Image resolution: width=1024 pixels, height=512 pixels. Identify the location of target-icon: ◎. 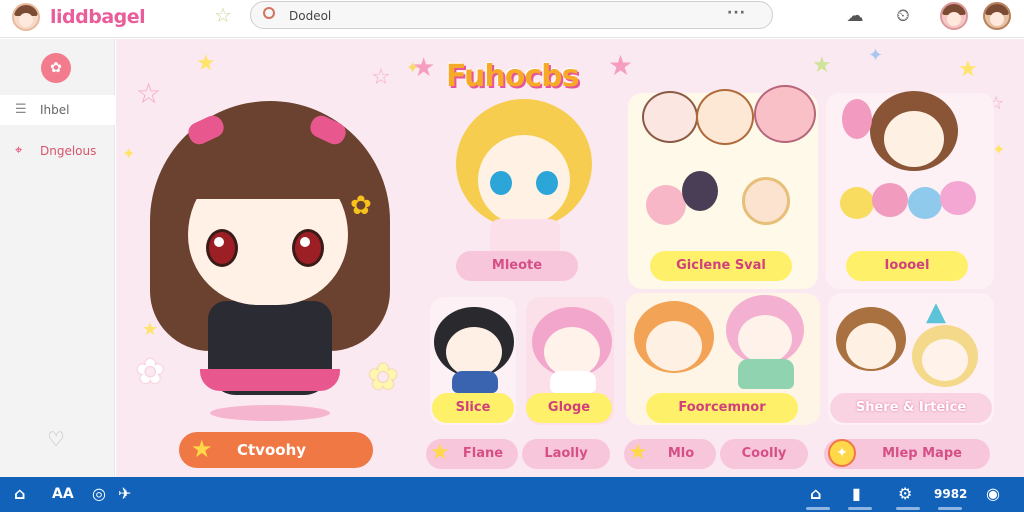
(99, 494).